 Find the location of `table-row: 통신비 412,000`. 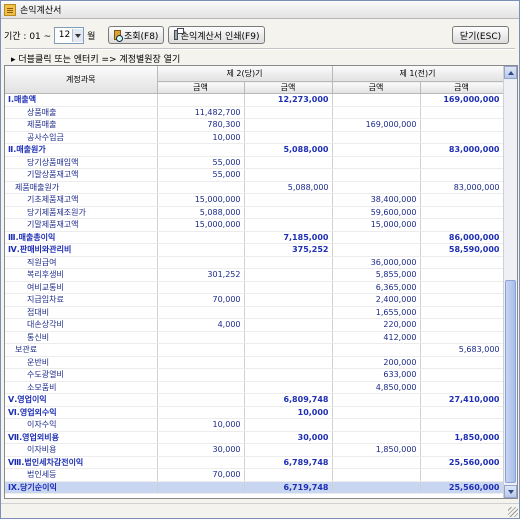

table-row: 통신비 412,000 is located at coordinates (254, 337).